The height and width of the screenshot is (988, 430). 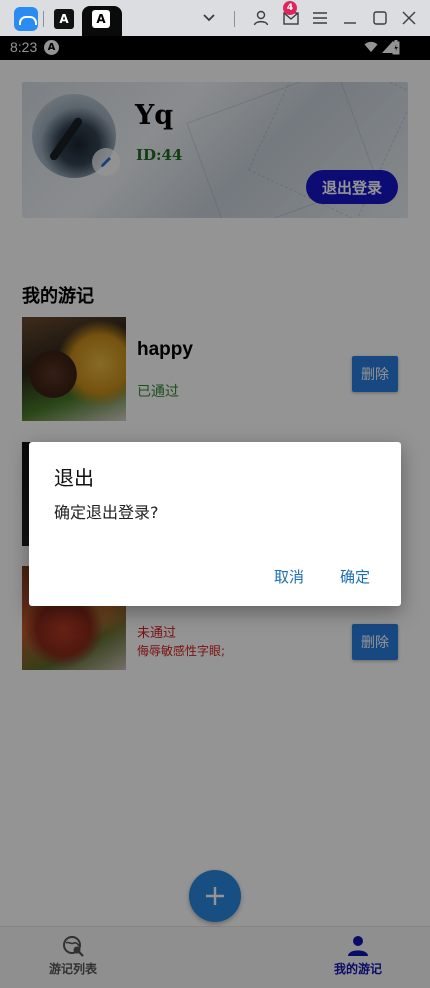 What do you see at coordinates (215, 524) in the screenshot?
I see `logout-confirm-dialog: 退出 确定退出登录? 取消 确定` at bounding box center [215, 524].